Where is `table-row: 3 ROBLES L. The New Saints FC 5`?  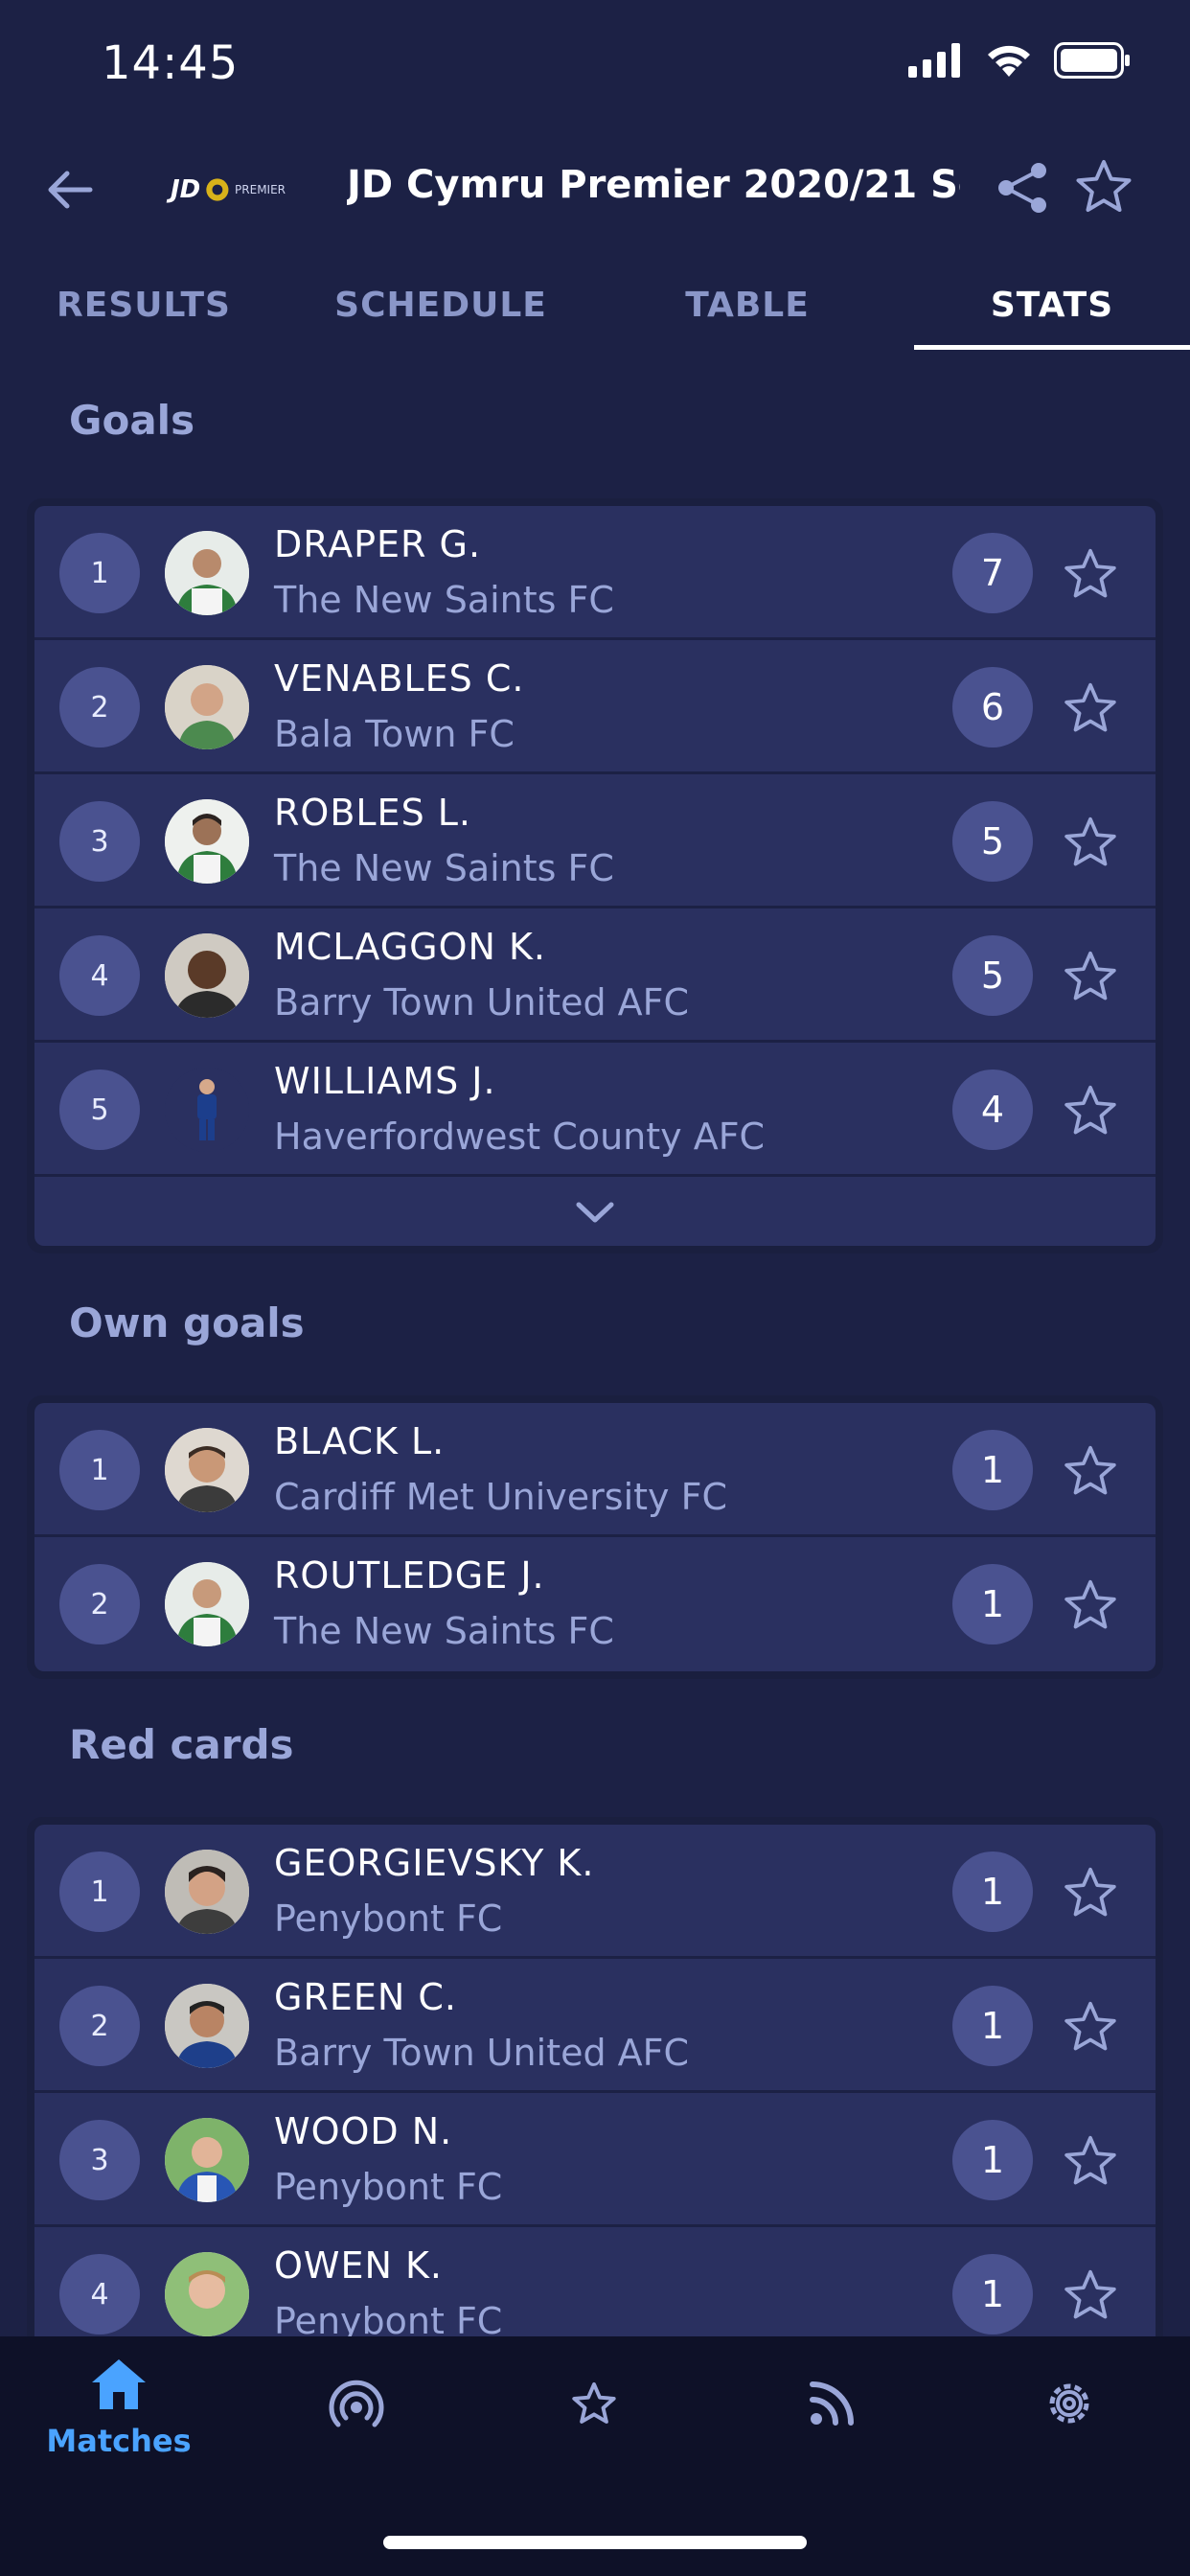
table-row: 3 ROBLES L. The New Saints FC 5 is located at coordinates (595, 841).